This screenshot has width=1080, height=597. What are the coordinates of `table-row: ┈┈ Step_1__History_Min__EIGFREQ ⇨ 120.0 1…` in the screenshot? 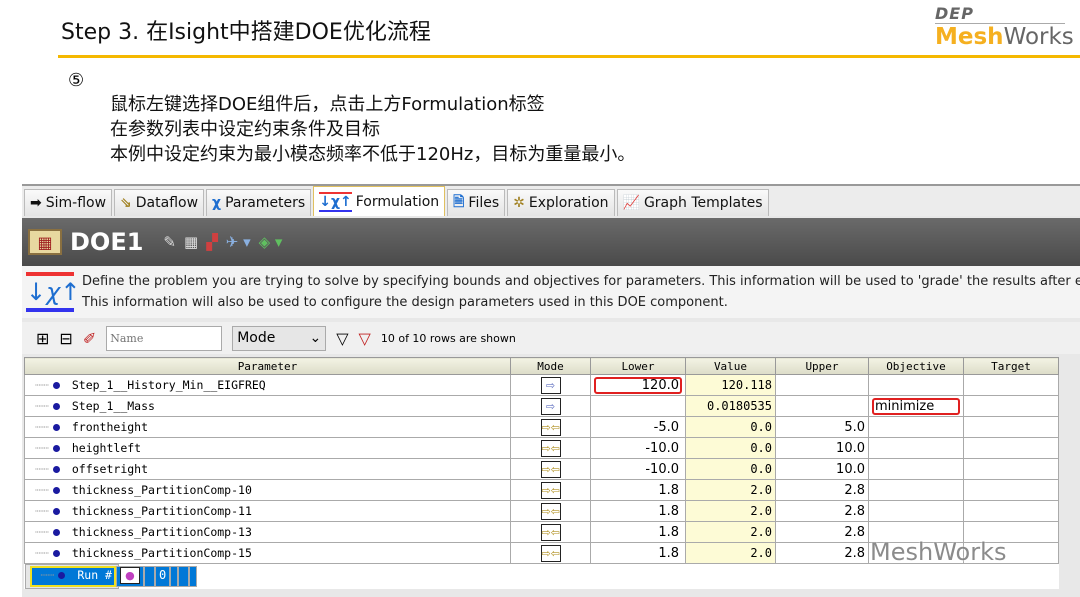 It's located at (541, 385).